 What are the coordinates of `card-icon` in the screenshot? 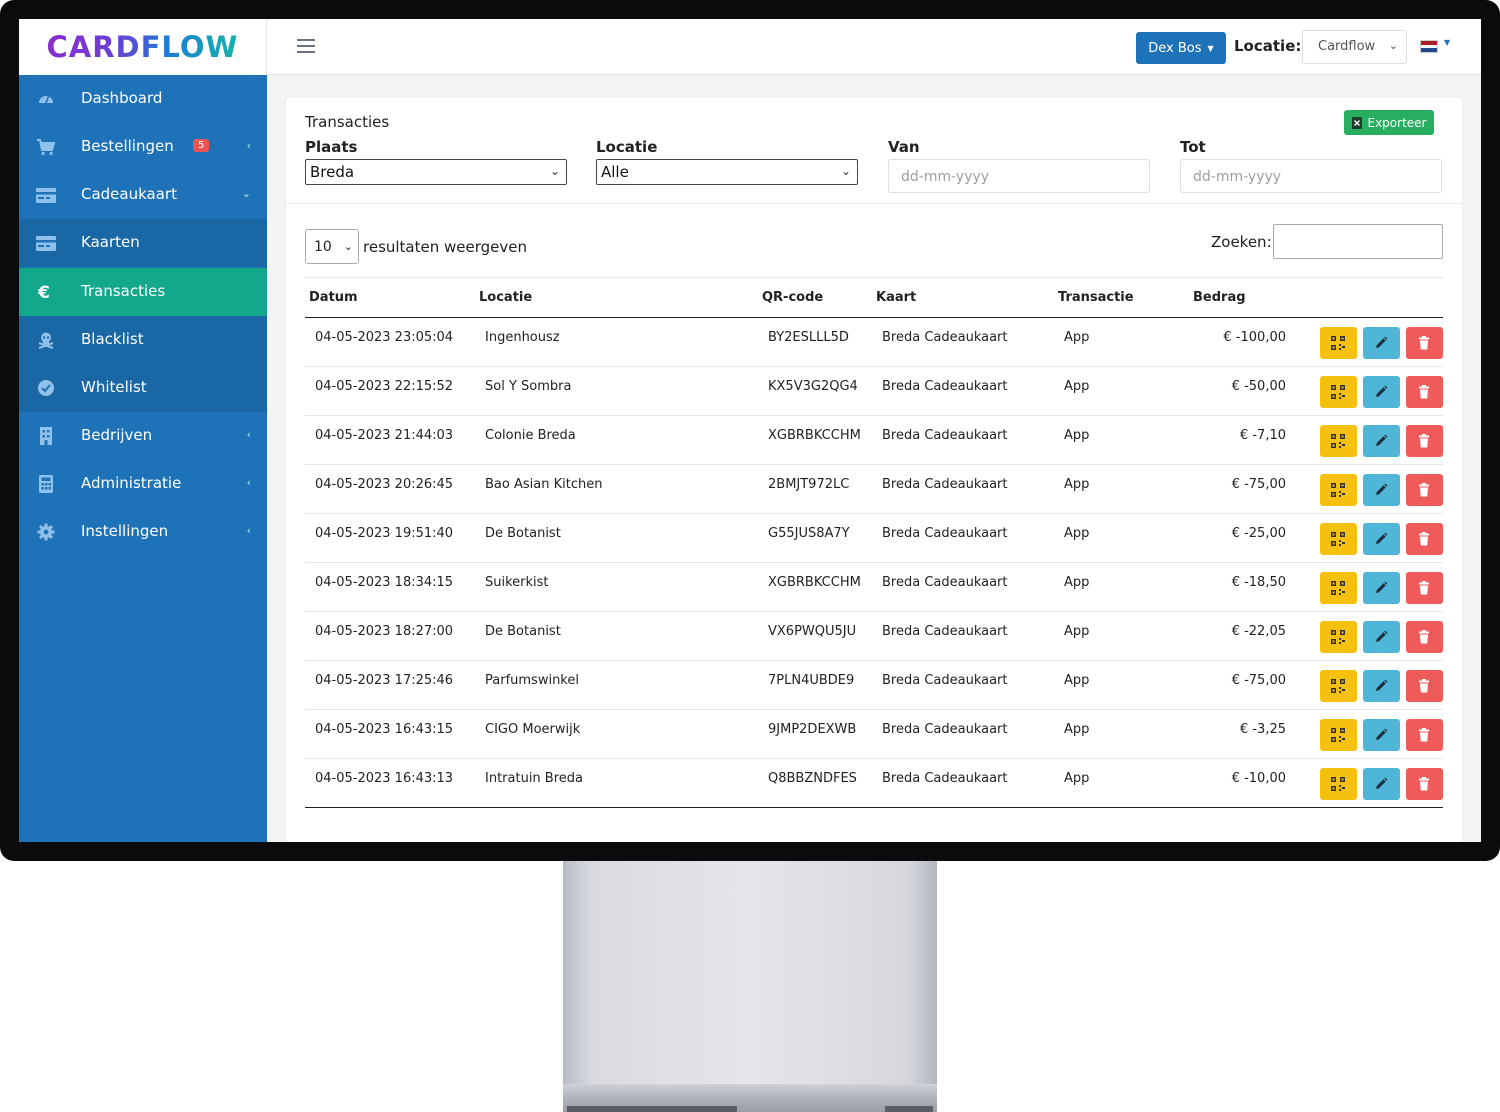 It's located at (46, 243).